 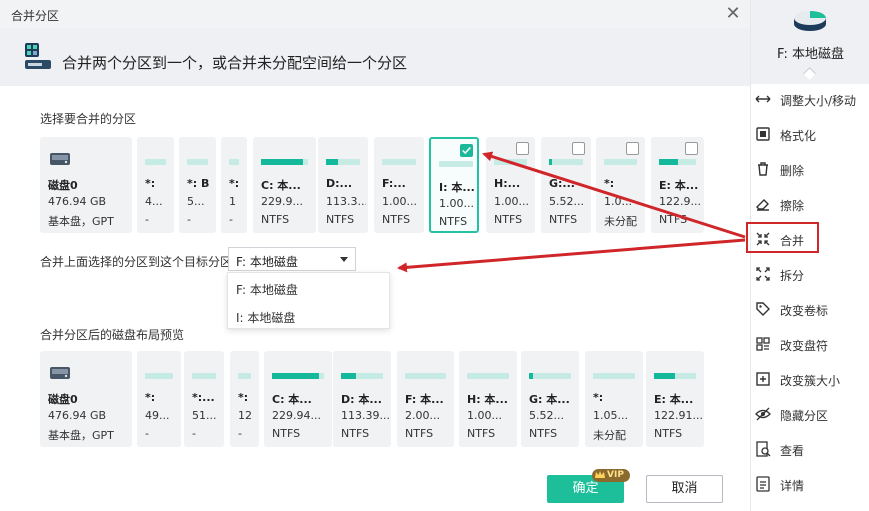 I want to click on dropdown-option-i: I: 本地磁盘, so click(x=265, y=317).